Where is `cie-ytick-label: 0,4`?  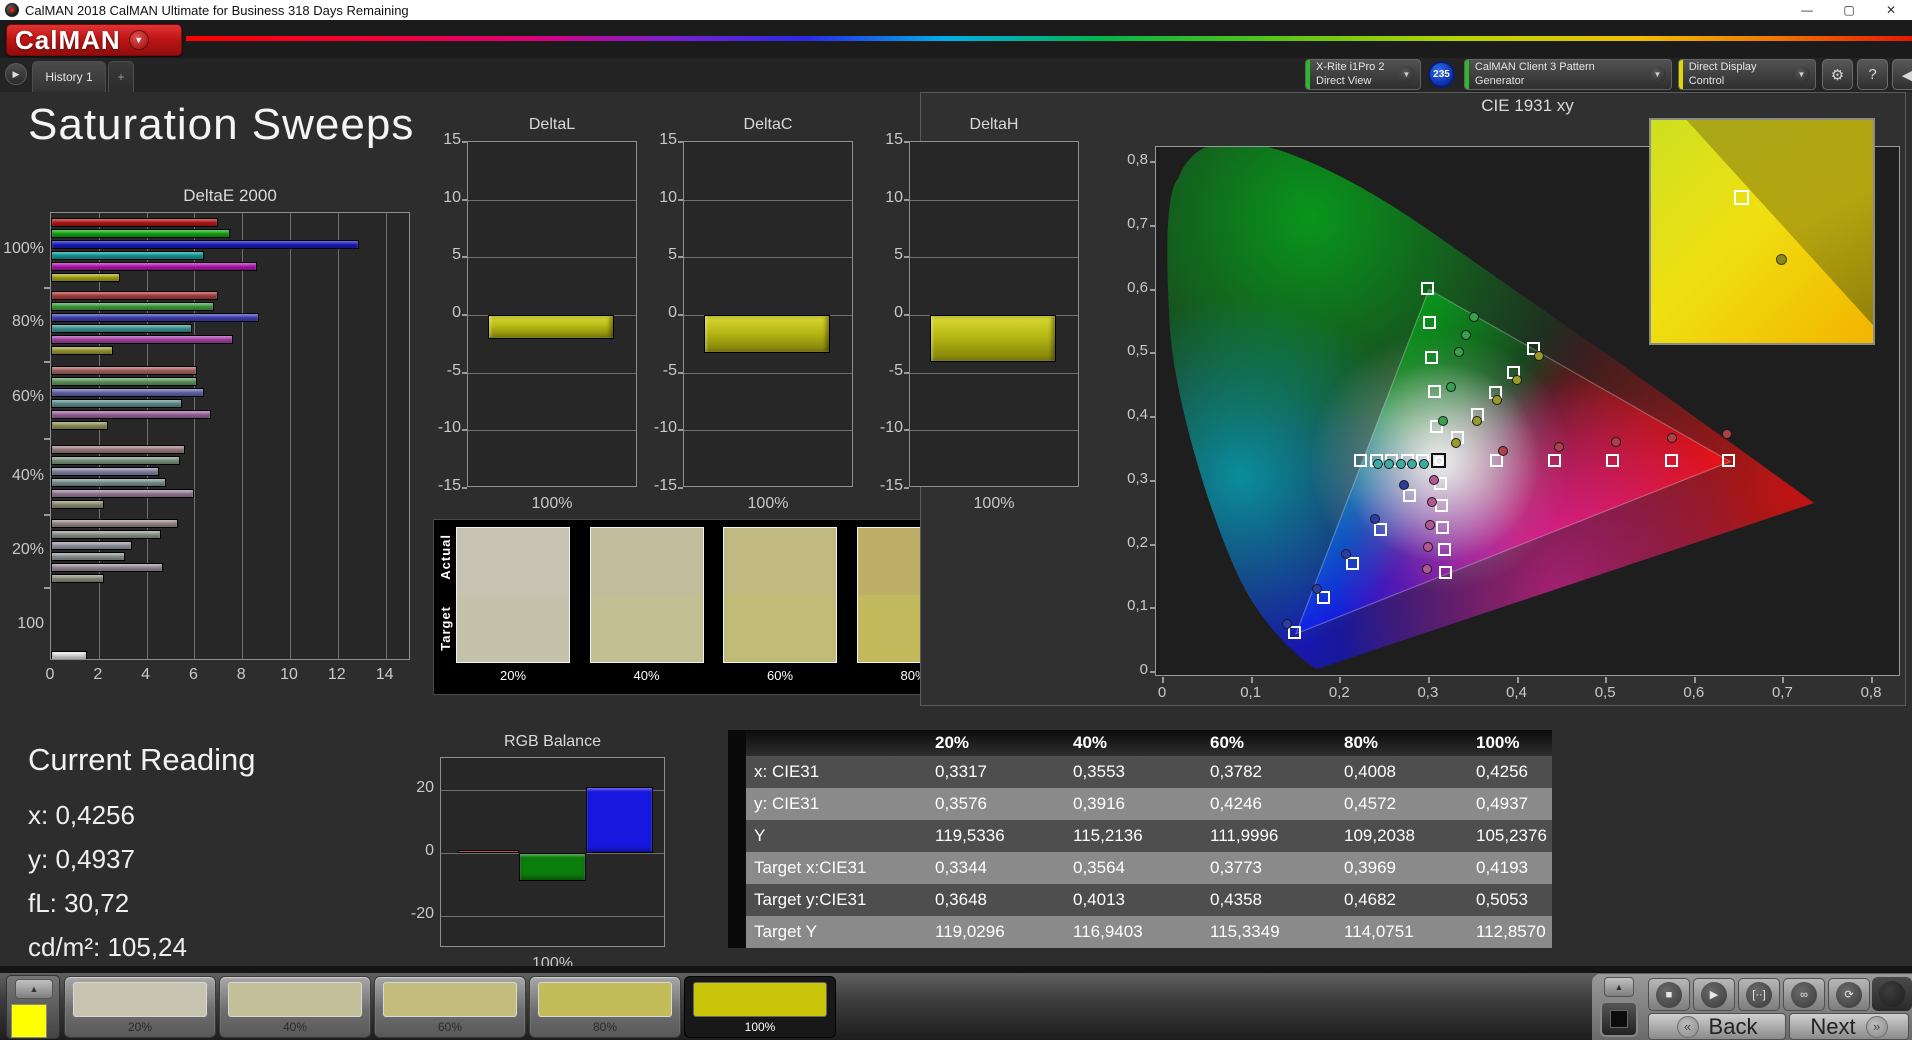 cie-ytick-label: 0,4 is located at coordinates (1137, 414).